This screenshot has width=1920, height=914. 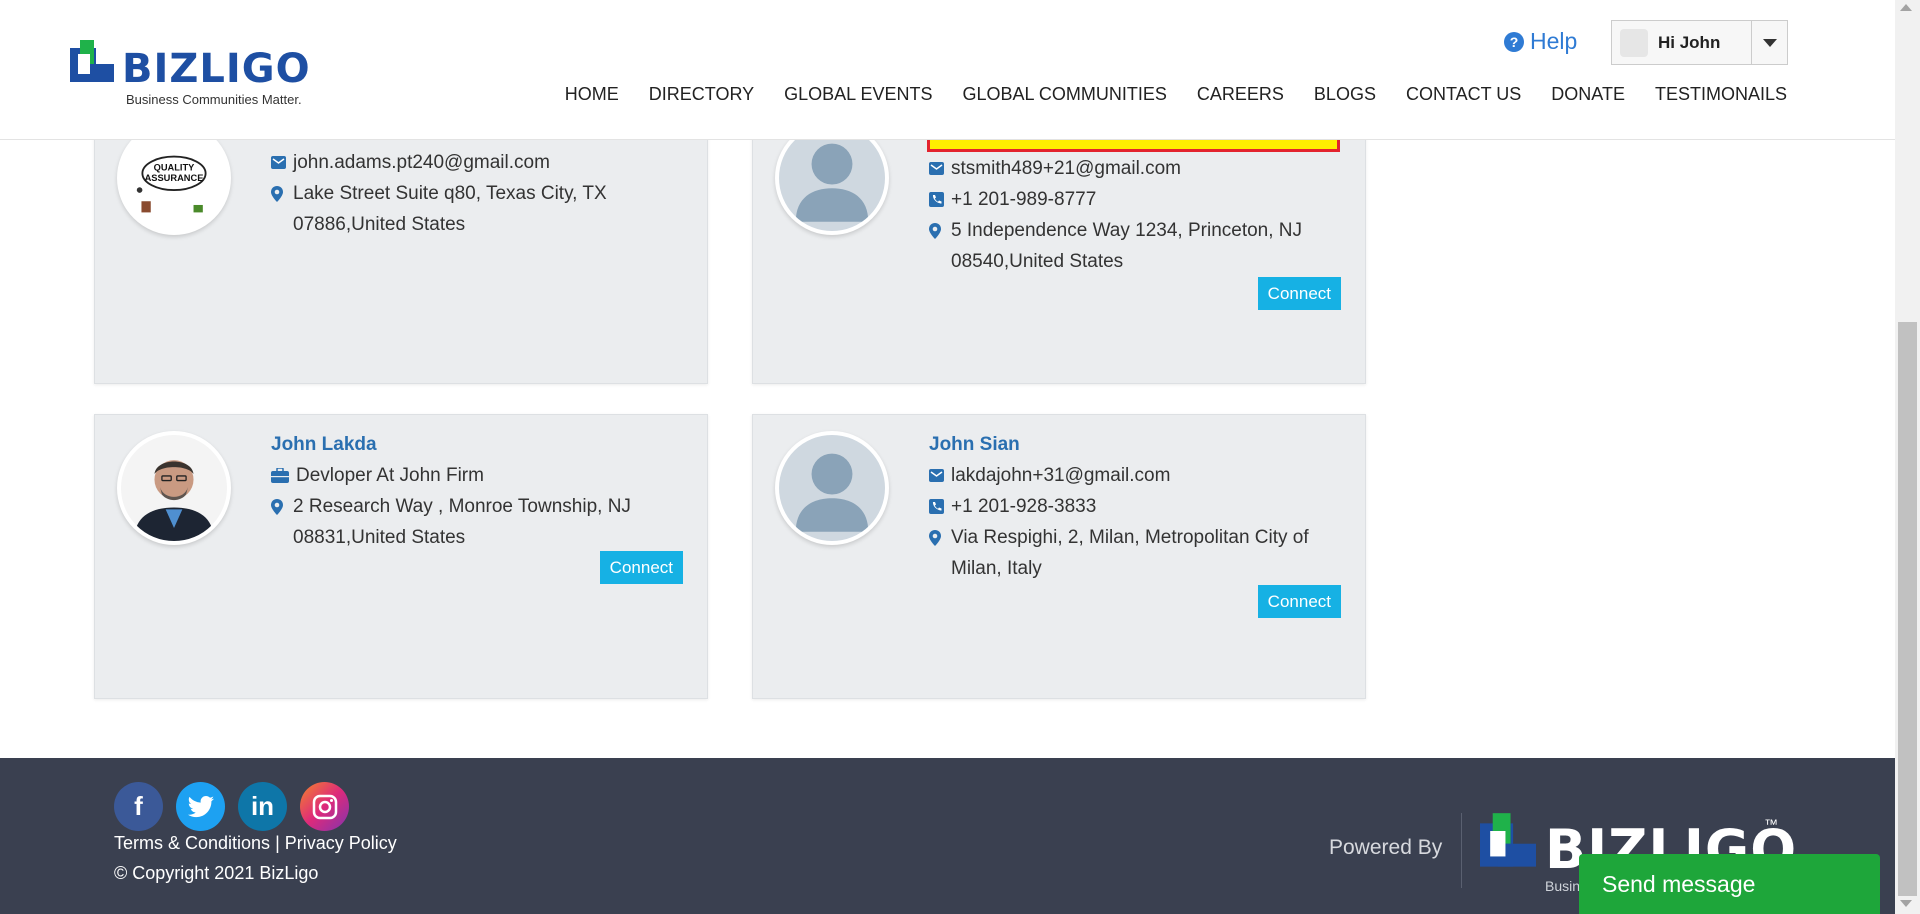 What do you see at coordinates (1729, 884) in the screenshot?
I see `send-message-button: Send message` at bounding box center [1729, 884].